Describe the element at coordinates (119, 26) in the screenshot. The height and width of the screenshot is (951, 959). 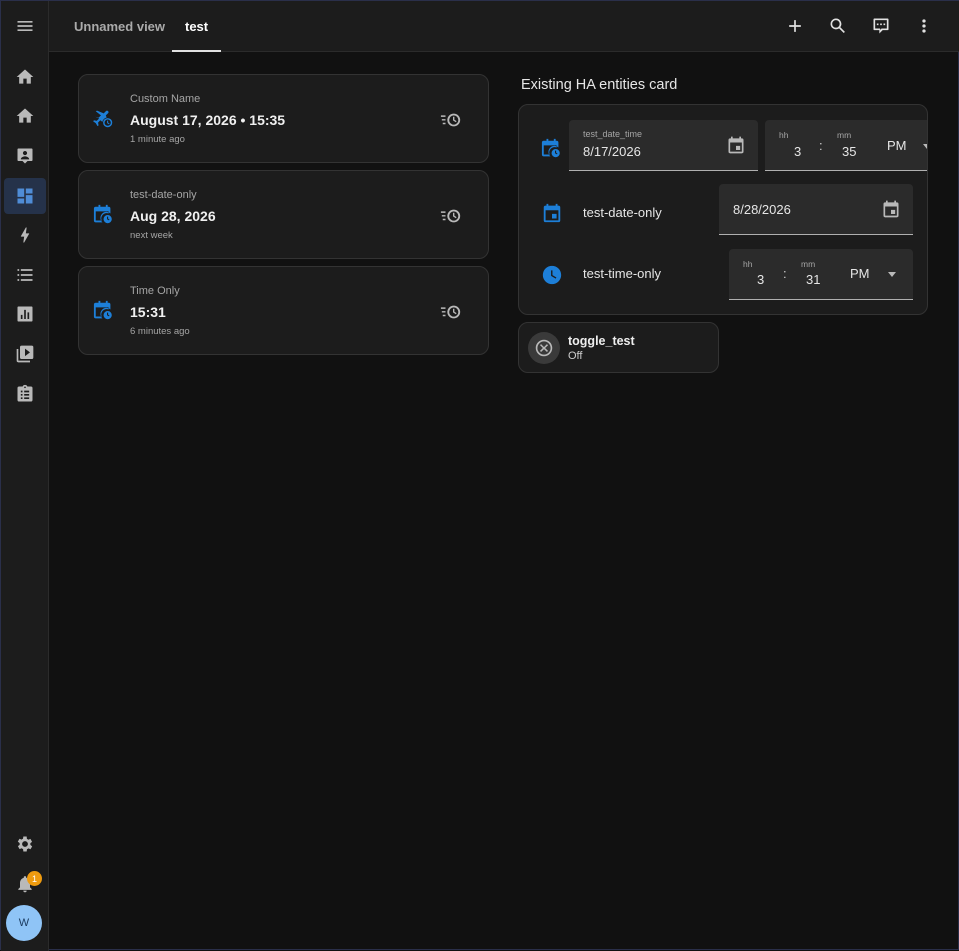
I see `tab-unnamed-view: Unnamed view` at that location.